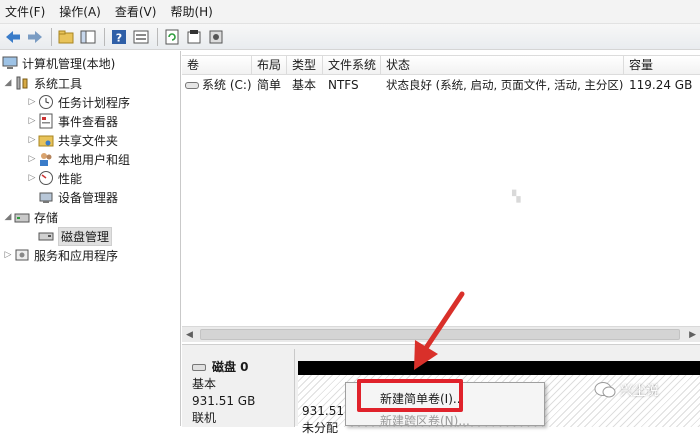 This screenshot has height=437, width=700. I want to click on table-header: 卷 布局 类型 文件系统 状态 容量, so click(441, 65).